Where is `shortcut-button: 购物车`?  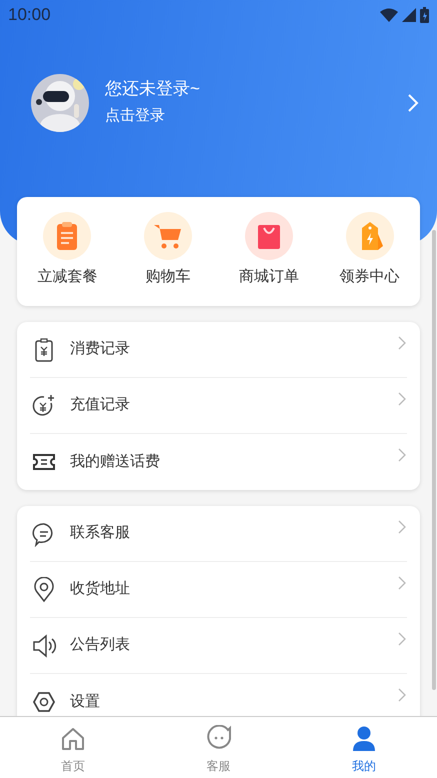
shortcut-button: 购物车 is located at coordinates (168, 259).